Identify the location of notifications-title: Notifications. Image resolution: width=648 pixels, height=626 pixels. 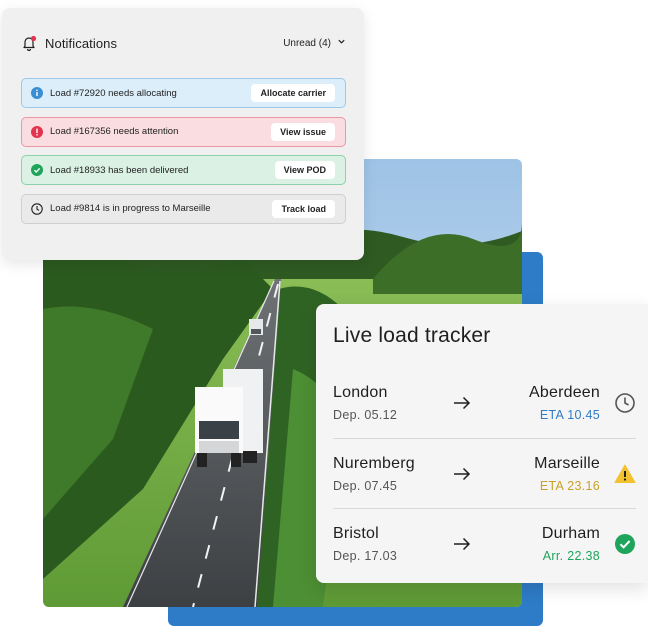
(81, 43).